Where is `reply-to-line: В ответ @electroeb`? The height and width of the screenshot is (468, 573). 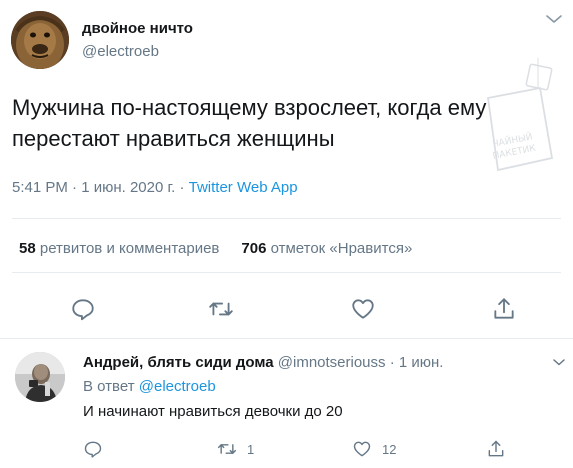 reply-to-line: В ответ @electroeb is located at coordinates (149, 386).